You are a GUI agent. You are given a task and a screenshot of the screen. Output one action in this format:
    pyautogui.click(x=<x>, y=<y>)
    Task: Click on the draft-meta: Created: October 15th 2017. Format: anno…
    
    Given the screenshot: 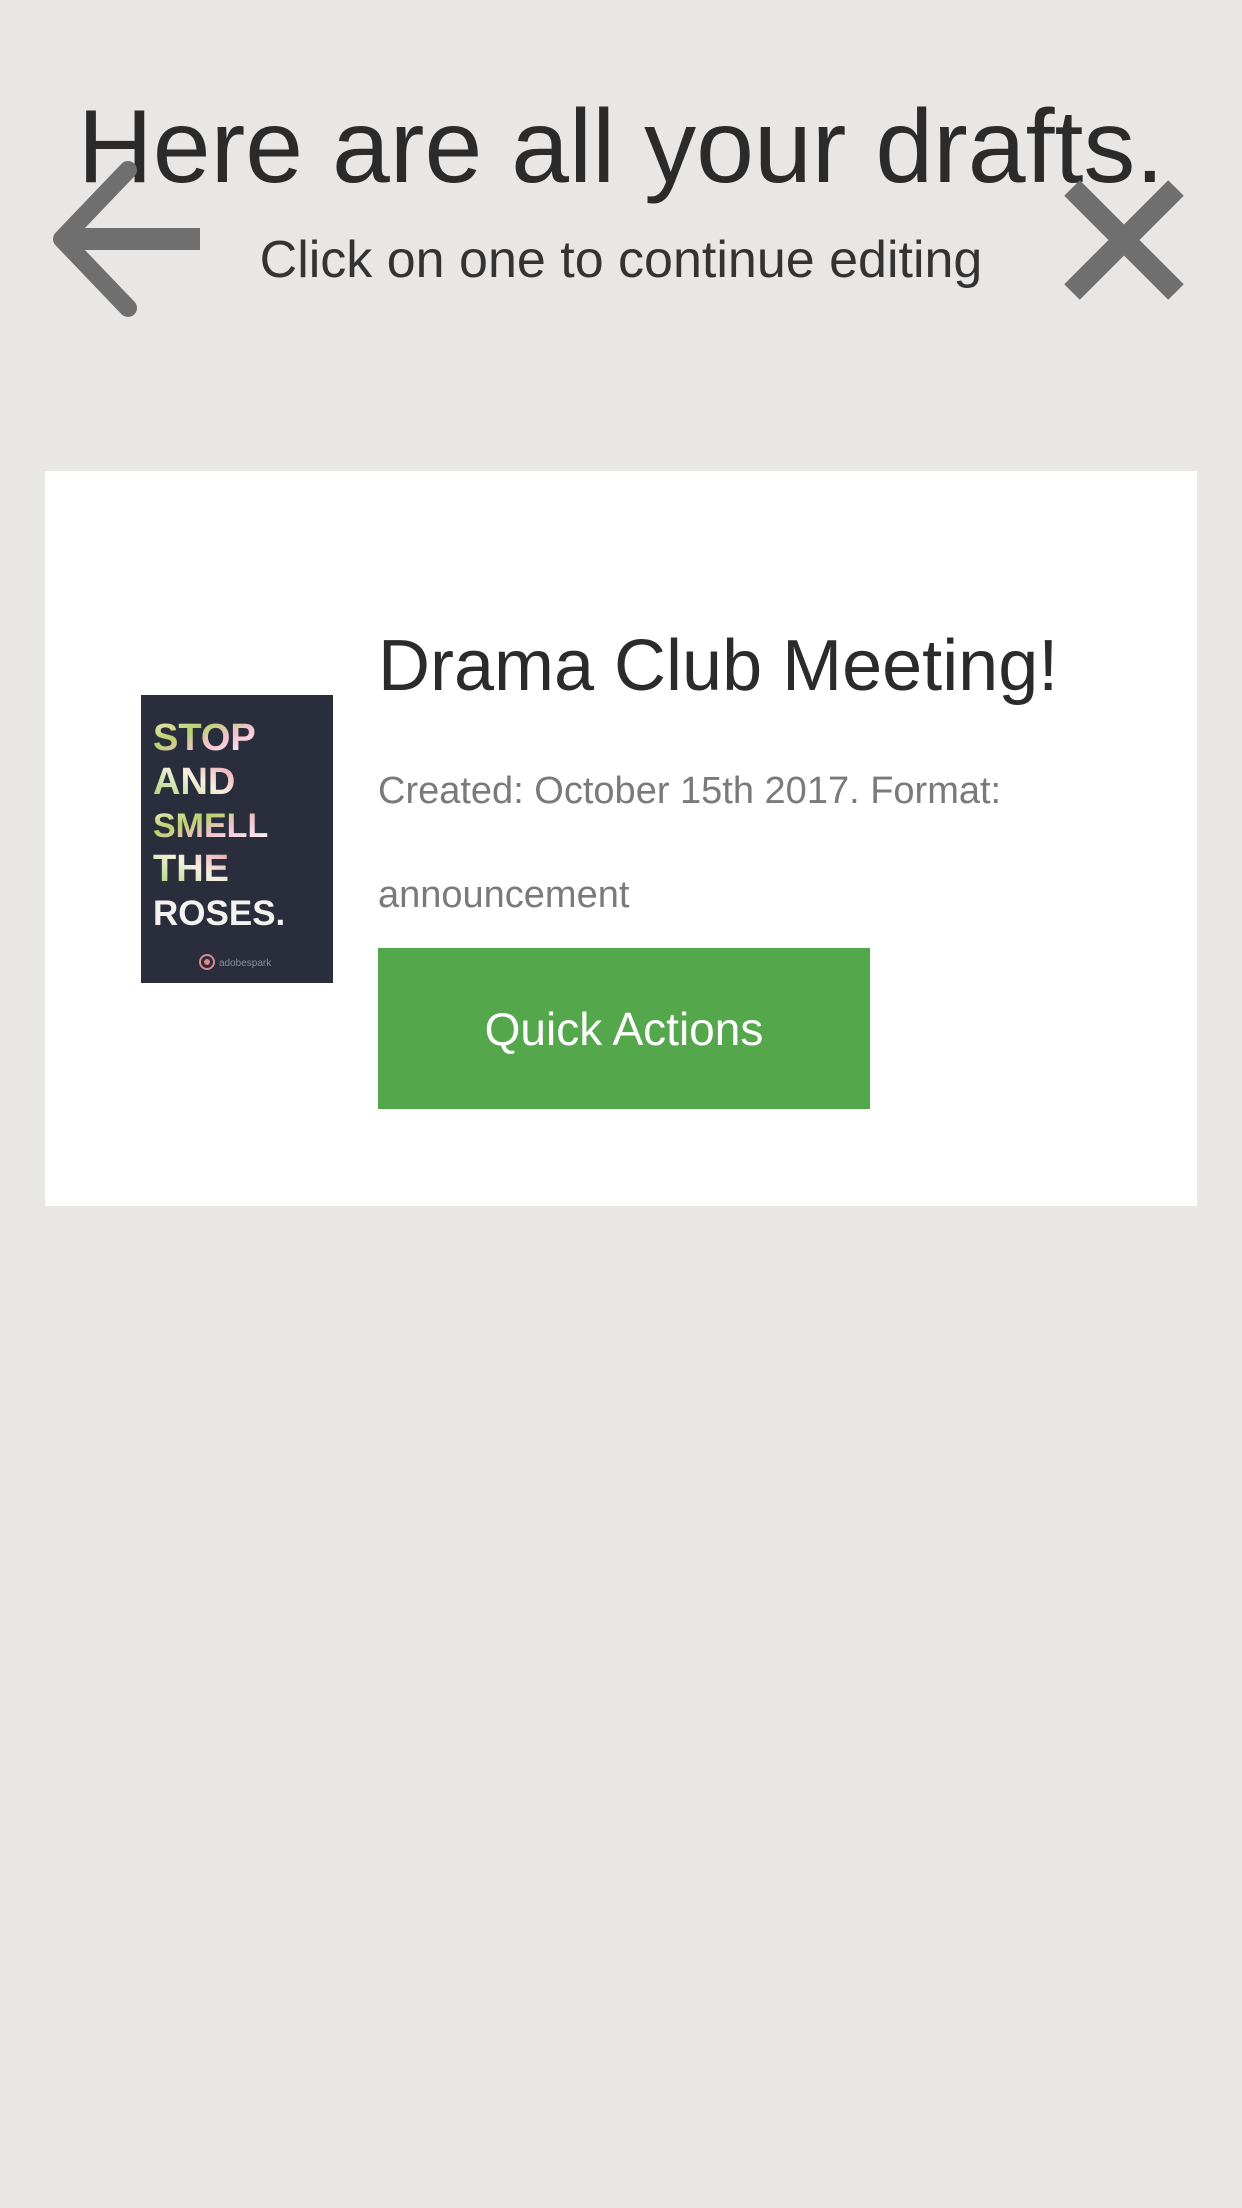 What is the action you would take?
    pyautogui.click(x=690, y=843)
    